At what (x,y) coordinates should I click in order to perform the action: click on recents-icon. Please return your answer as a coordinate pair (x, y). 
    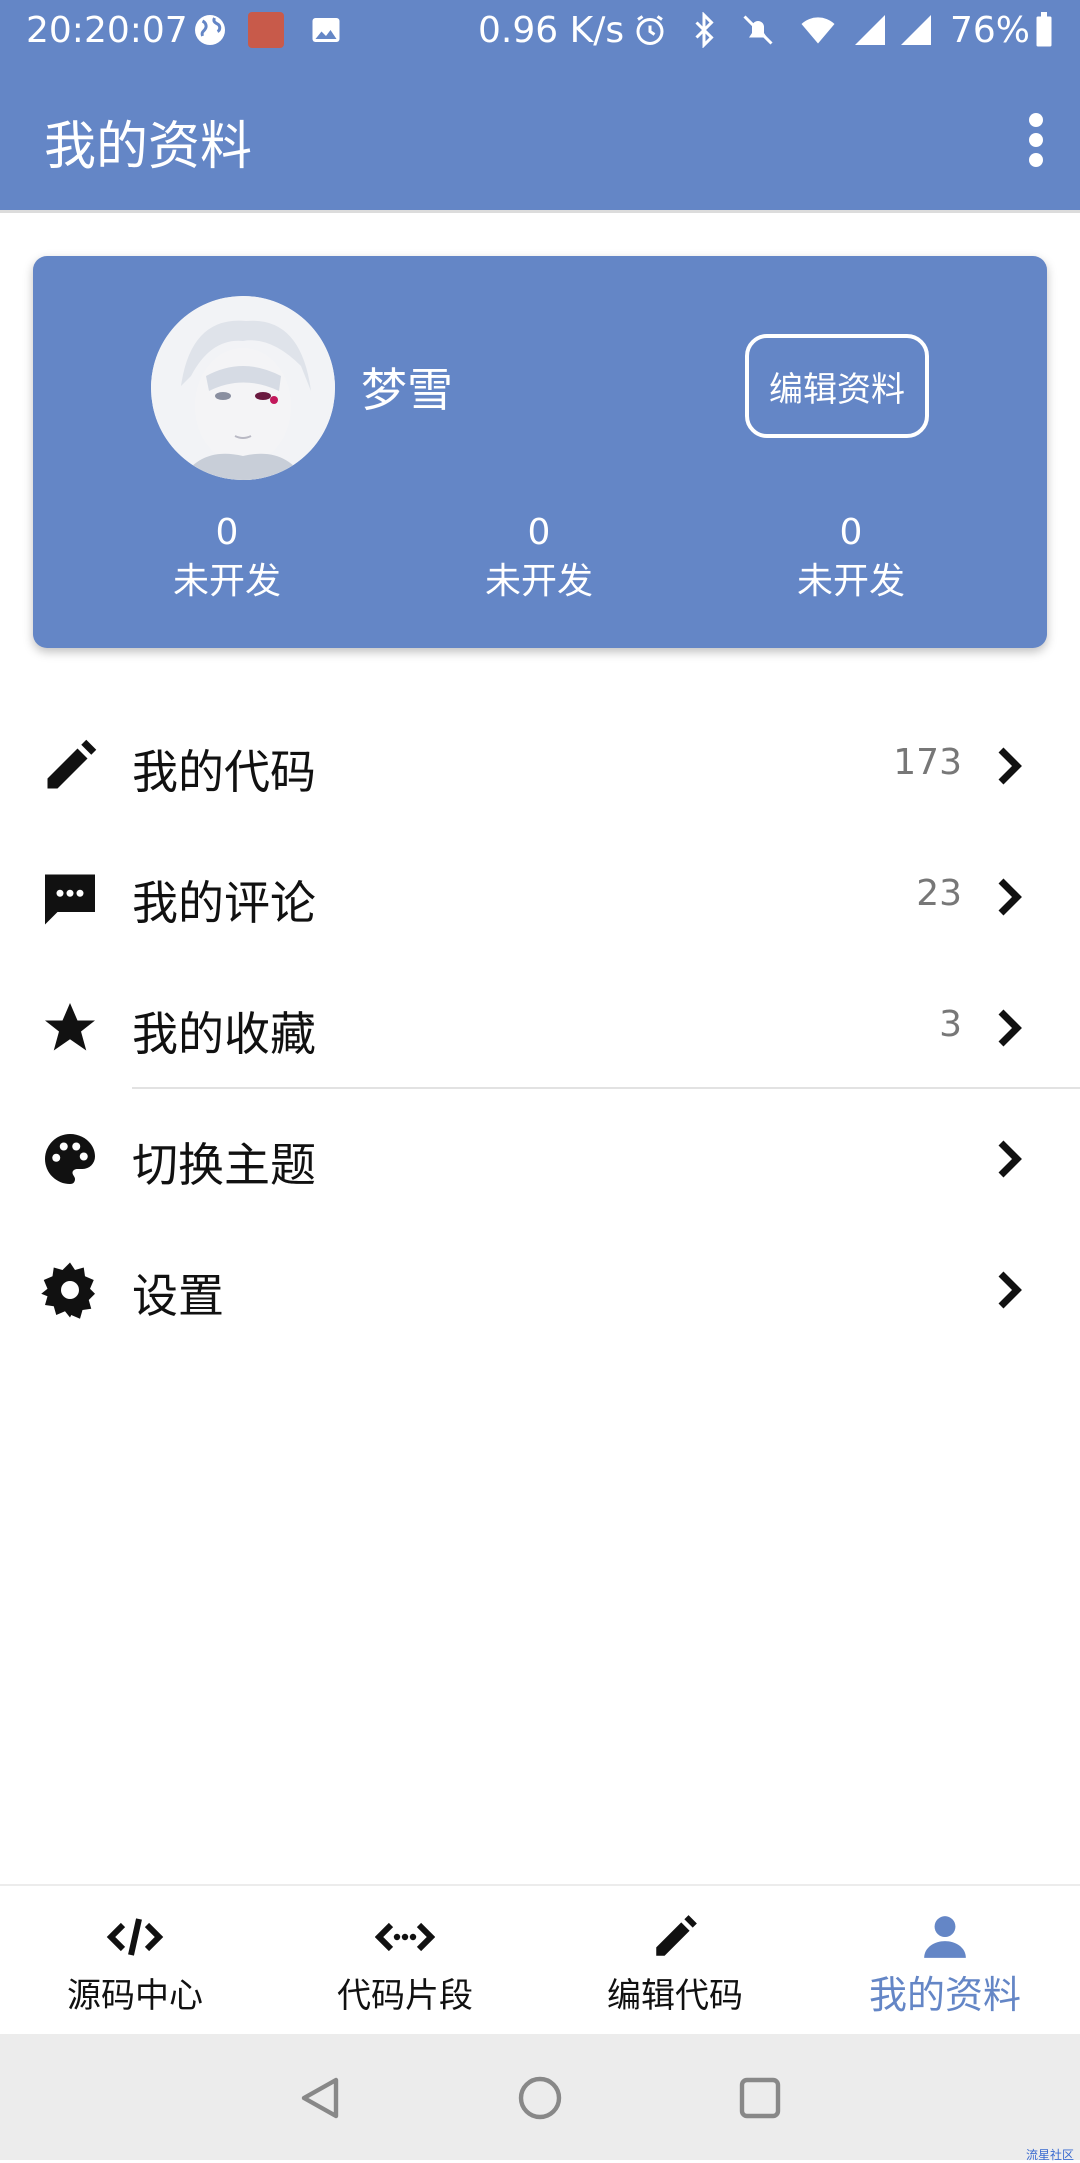
    Looking at the image, I should click on (760, 2098).